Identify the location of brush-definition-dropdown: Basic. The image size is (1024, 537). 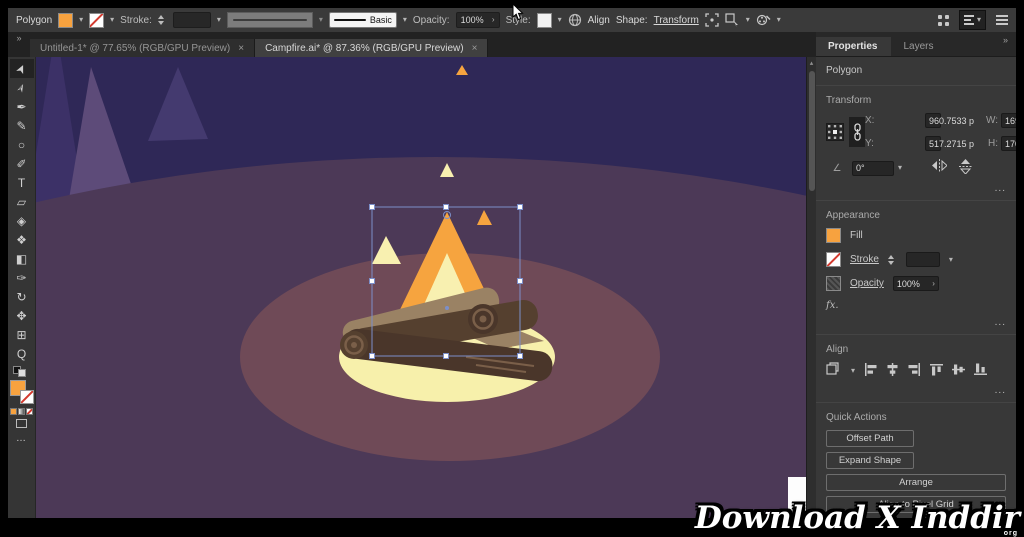
(363, 20).